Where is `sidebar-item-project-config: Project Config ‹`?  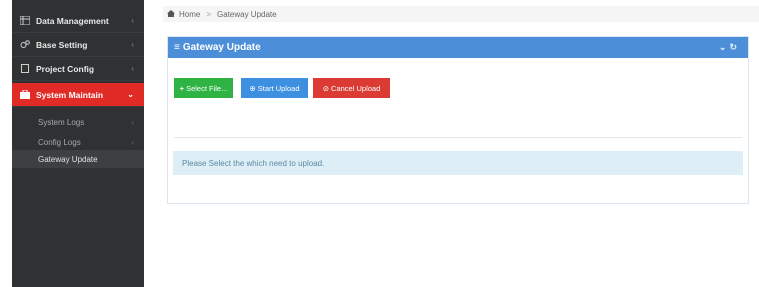
sidebar-item-project-config: Project Config ‹ is located at coordinates (78, 69).